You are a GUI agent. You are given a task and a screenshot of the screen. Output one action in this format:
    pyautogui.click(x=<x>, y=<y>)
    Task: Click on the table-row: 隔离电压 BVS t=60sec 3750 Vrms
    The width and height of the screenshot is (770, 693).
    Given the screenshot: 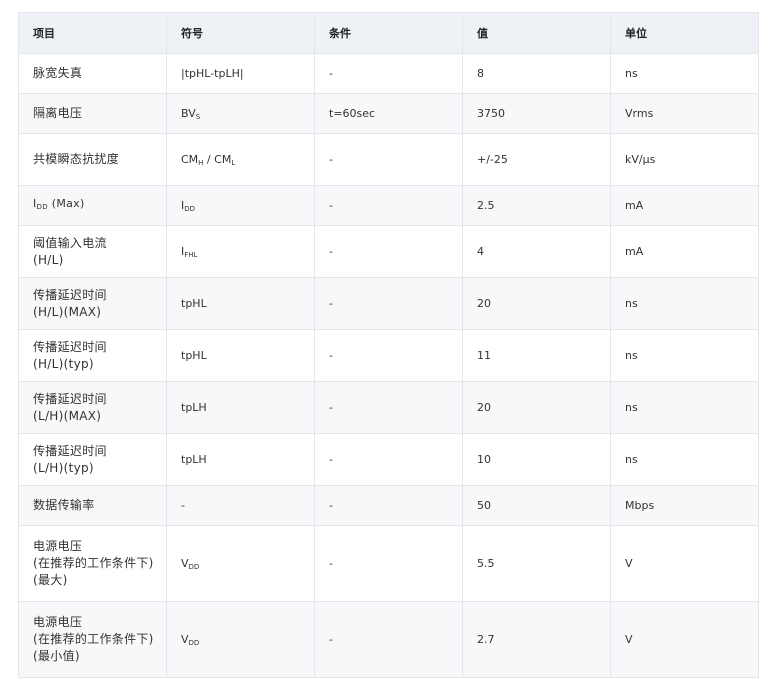 What is the action you would take?
    pyautogui.click(x=388, y=113)
    